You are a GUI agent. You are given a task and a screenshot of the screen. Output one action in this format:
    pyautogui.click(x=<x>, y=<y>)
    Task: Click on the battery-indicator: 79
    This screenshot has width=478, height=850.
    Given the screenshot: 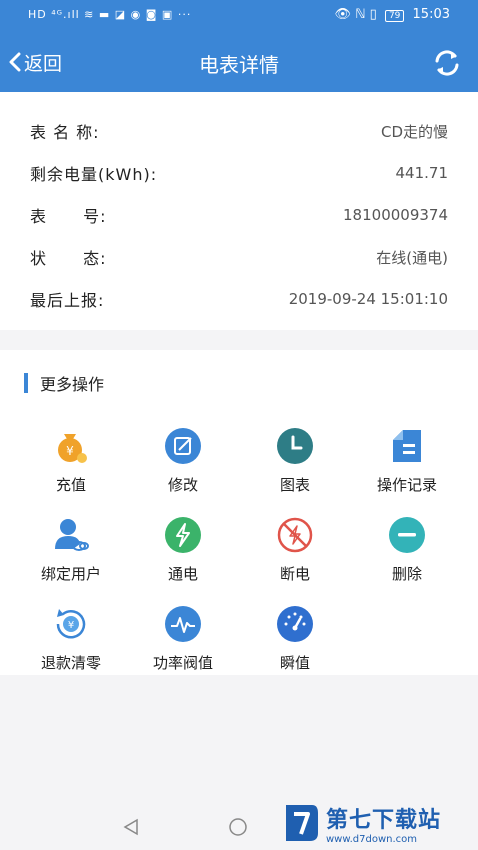 What is the action you would take?
    pyautogui.click(x=394, y=16)
    